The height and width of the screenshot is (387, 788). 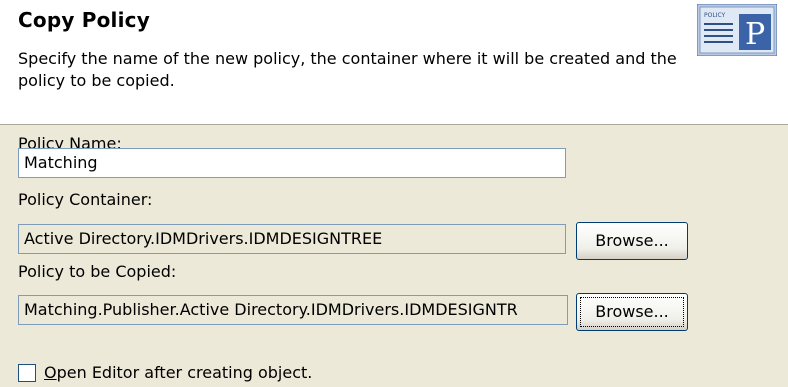 What do you see at coordinates (27, 373) in the screenshot?
I see `open-editor-checkbox` at bounding box center [27, 373].